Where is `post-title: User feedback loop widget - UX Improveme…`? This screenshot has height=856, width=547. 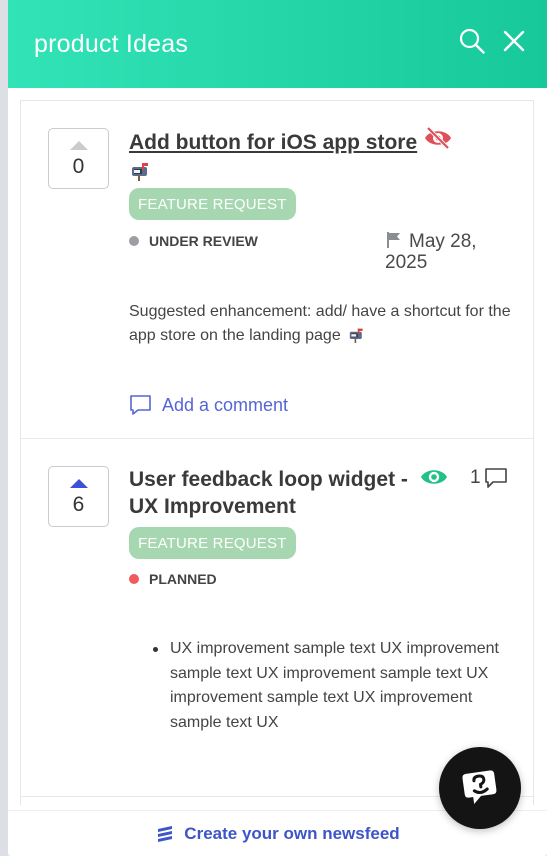
post-title: User feedback loop widget - UX Improveme… is located at coordinates (268, 493).